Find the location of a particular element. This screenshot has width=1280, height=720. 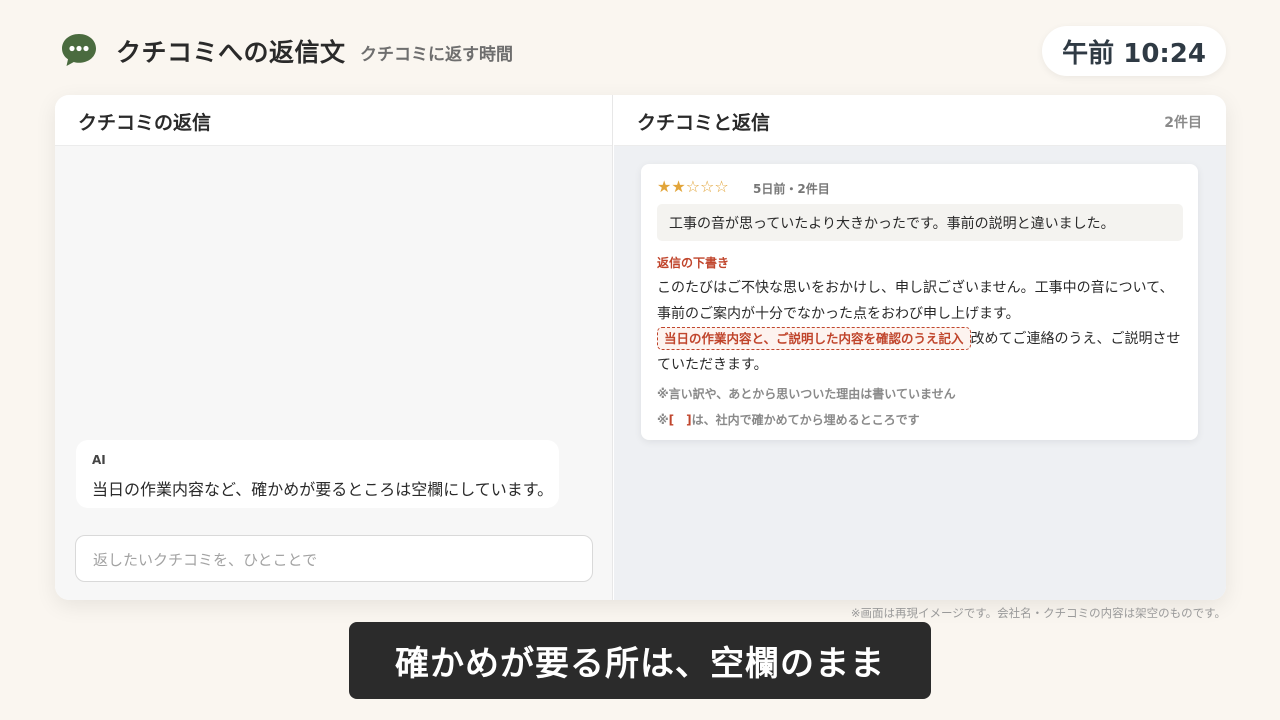

star-rating-icon: ★★☆☆☆ is located at coordinates (693, 186).